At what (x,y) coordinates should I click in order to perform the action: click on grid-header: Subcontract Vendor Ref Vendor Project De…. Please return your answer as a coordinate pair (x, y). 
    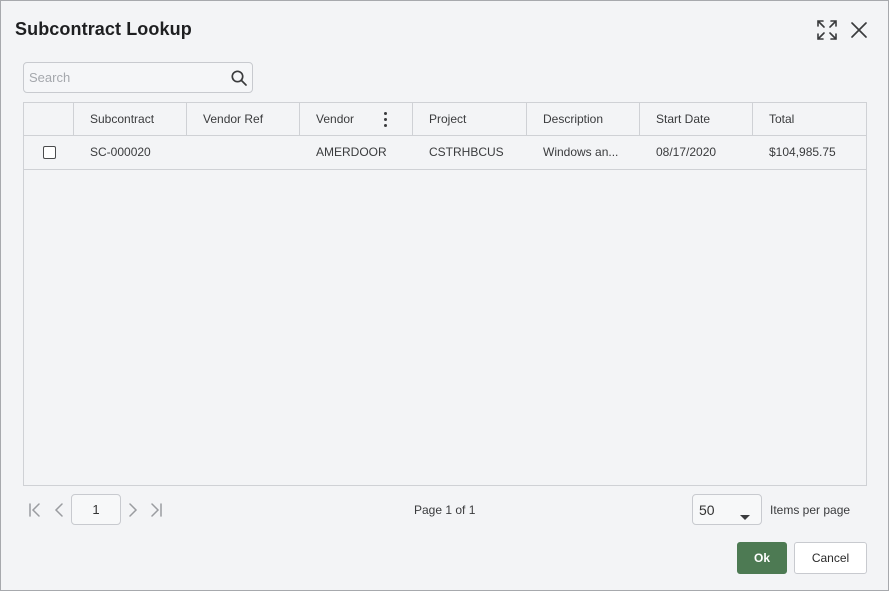
    Looking at the image, I should click on (445, 119).